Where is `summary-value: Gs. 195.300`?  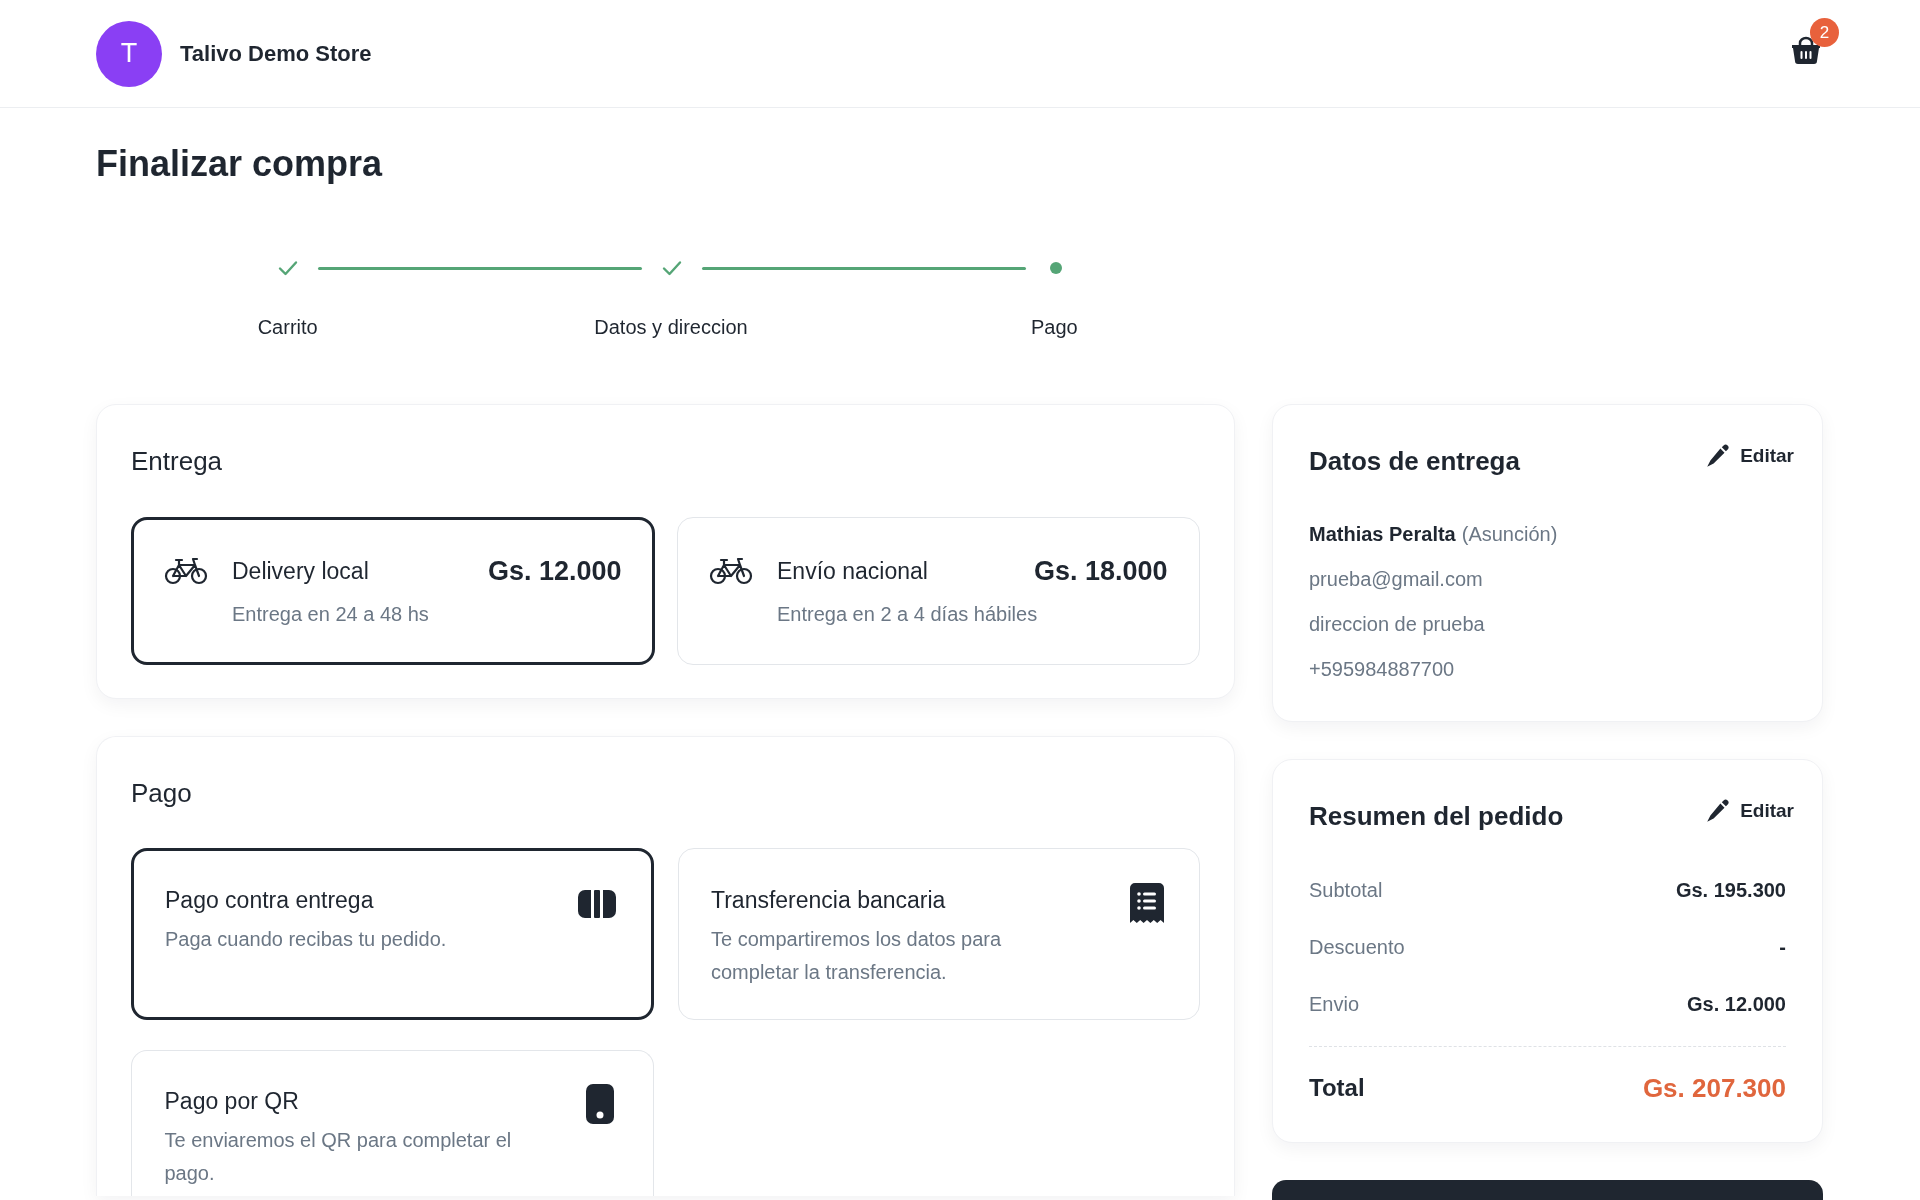 summary-value: Gs. 195.300 is located at coordinates (1730, 890).